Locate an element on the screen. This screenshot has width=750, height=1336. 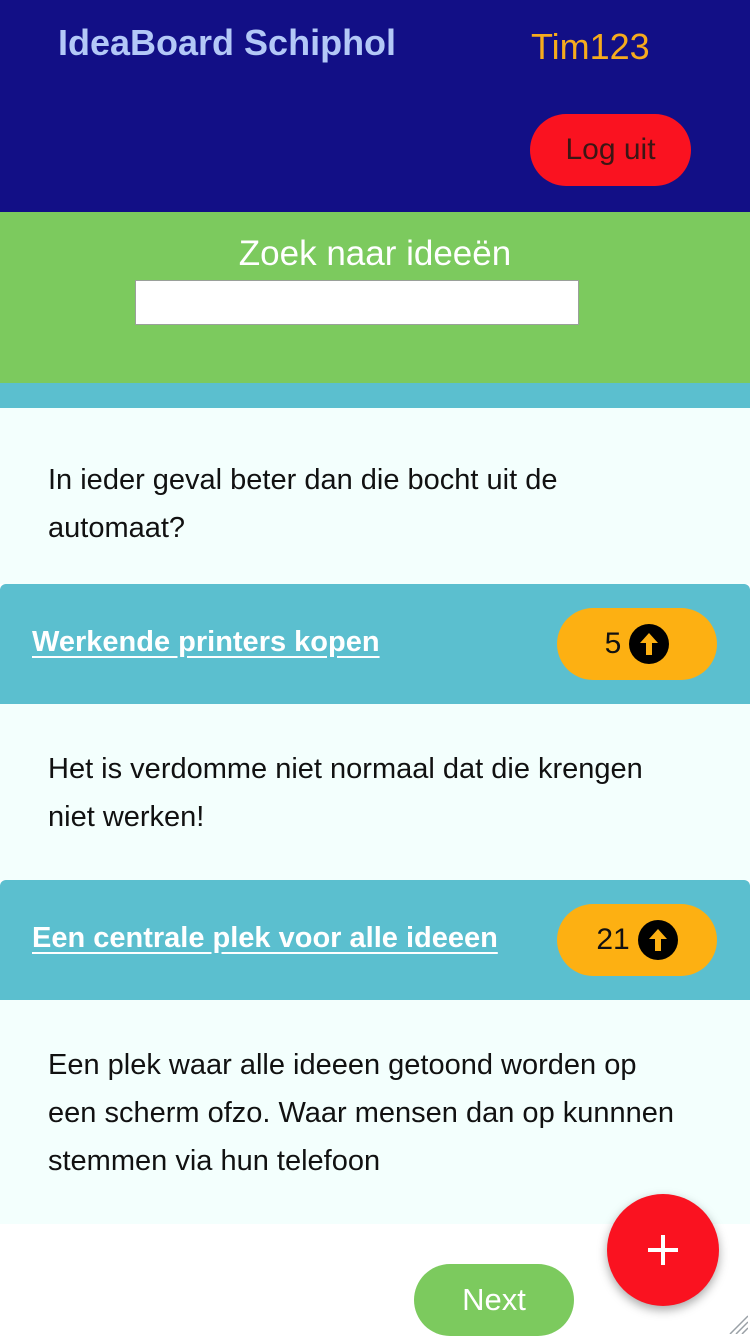
vote-count: 21 is located at coordinates (613, 939).